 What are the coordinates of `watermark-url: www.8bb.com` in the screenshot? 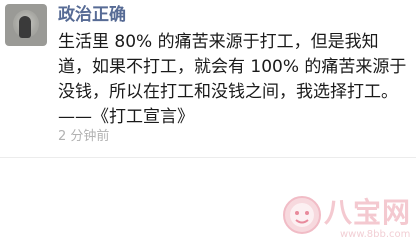 It's located at (375, 234).